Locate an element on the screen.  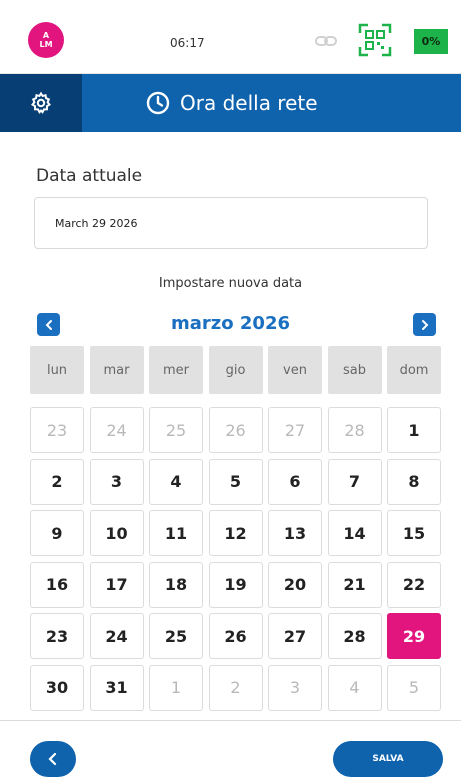
new-date-label: Impostare nuova data is located at coordinates (230, 283).